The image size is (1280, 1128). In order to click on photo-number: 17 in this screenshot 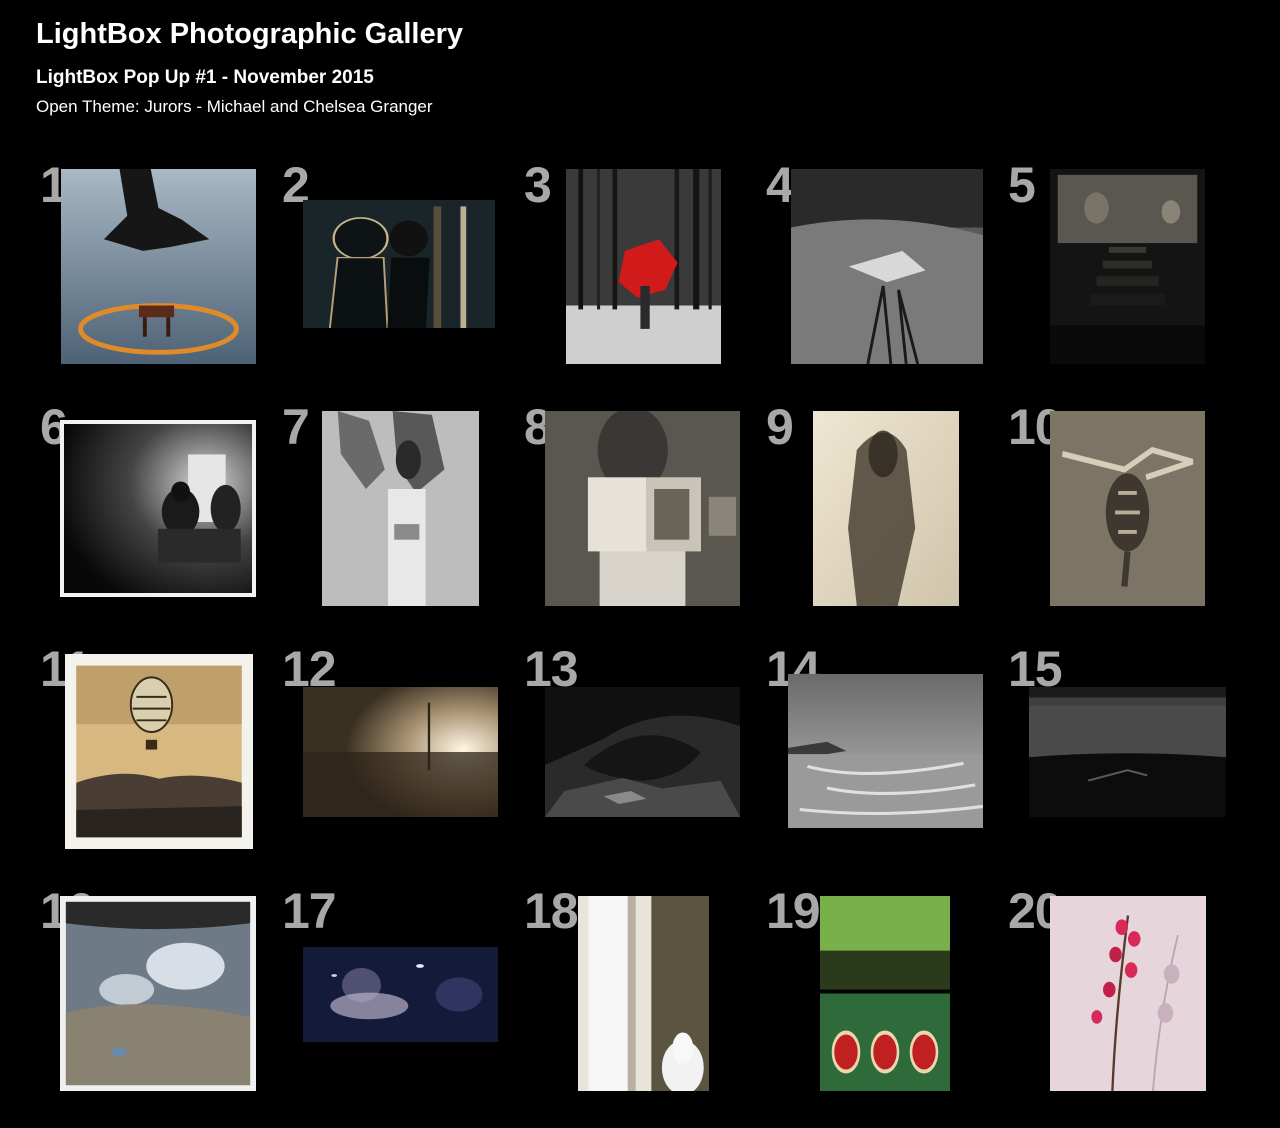, I will do `click(309, 911)`.